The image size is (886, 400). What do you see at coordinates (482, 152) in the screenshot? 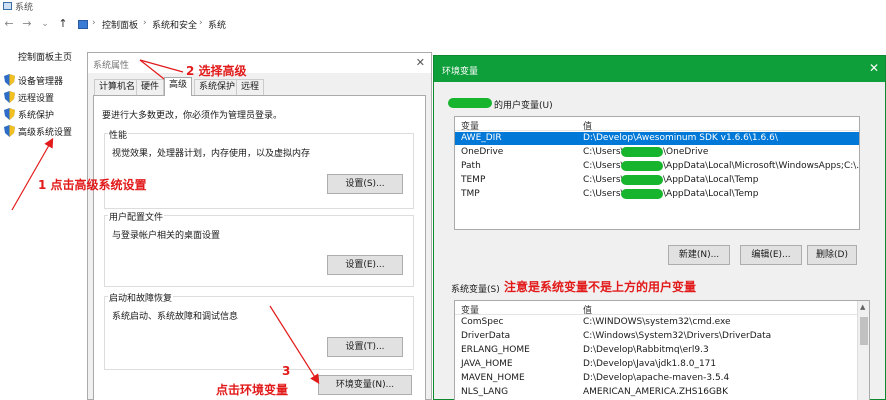
I see `variable-name: OneDrive` at bounding box center [482, 152].